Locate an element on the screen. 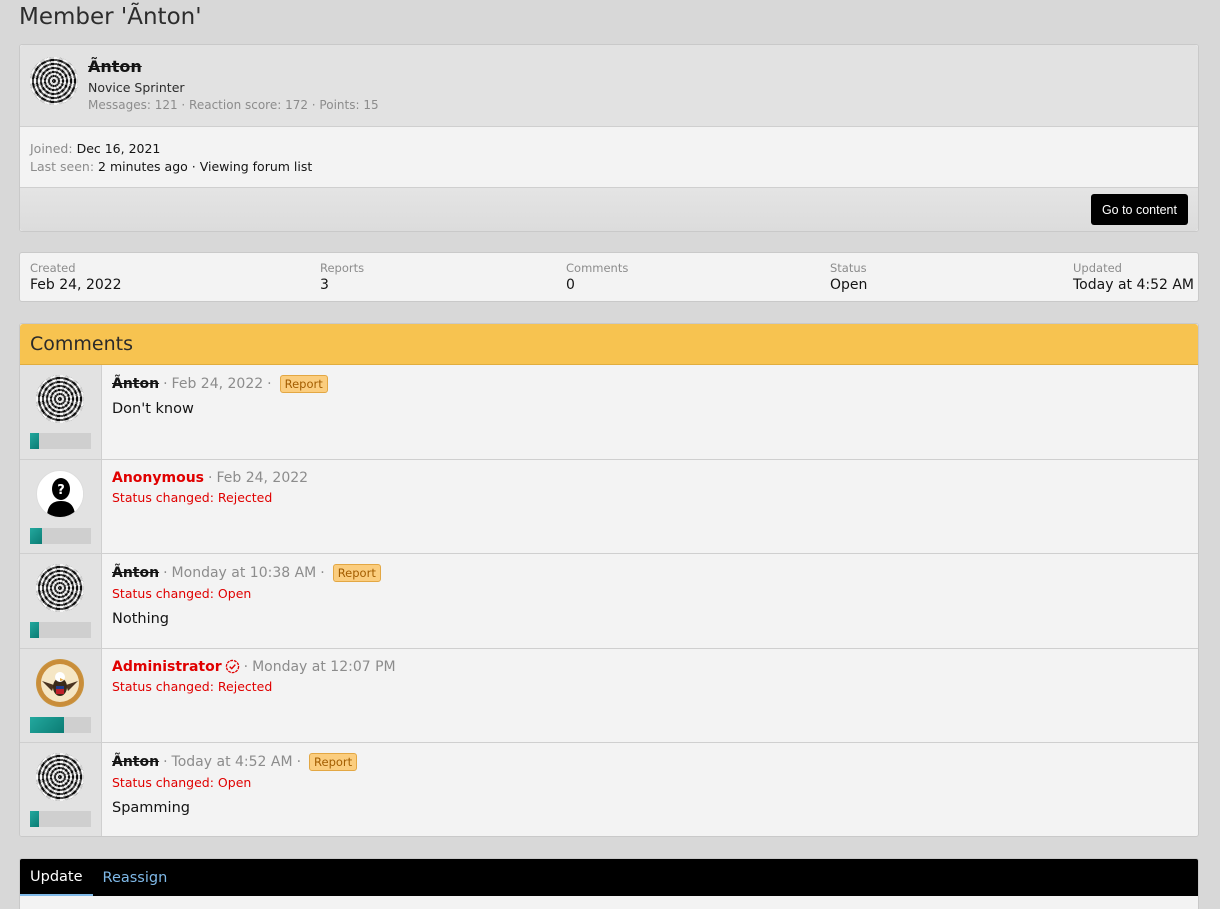  joined-label: Joined: is located at coordinates (51, 148).